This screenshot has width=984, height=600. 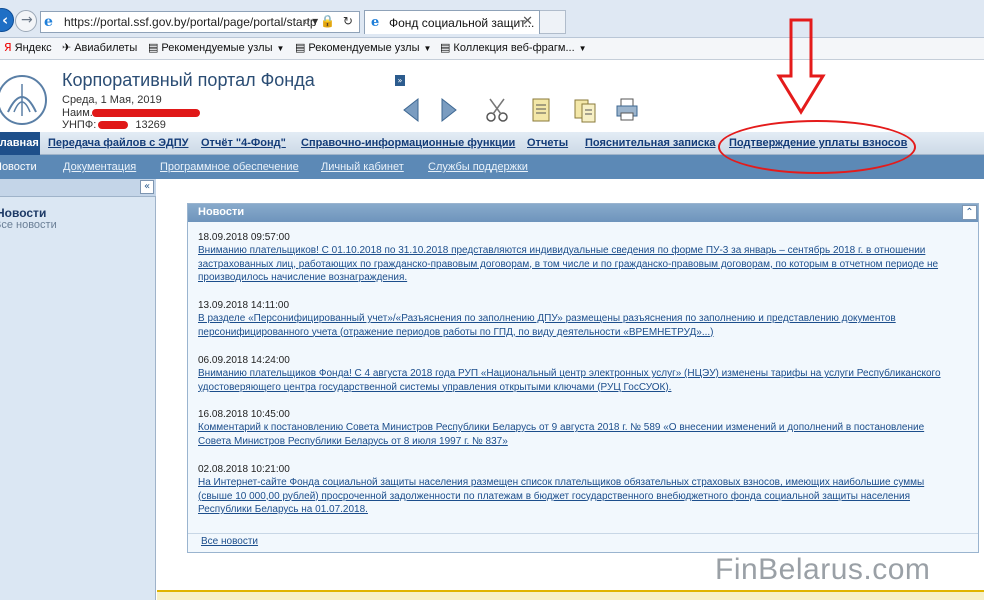 I want to click on scissors-icon, so click(x=497, y=110).